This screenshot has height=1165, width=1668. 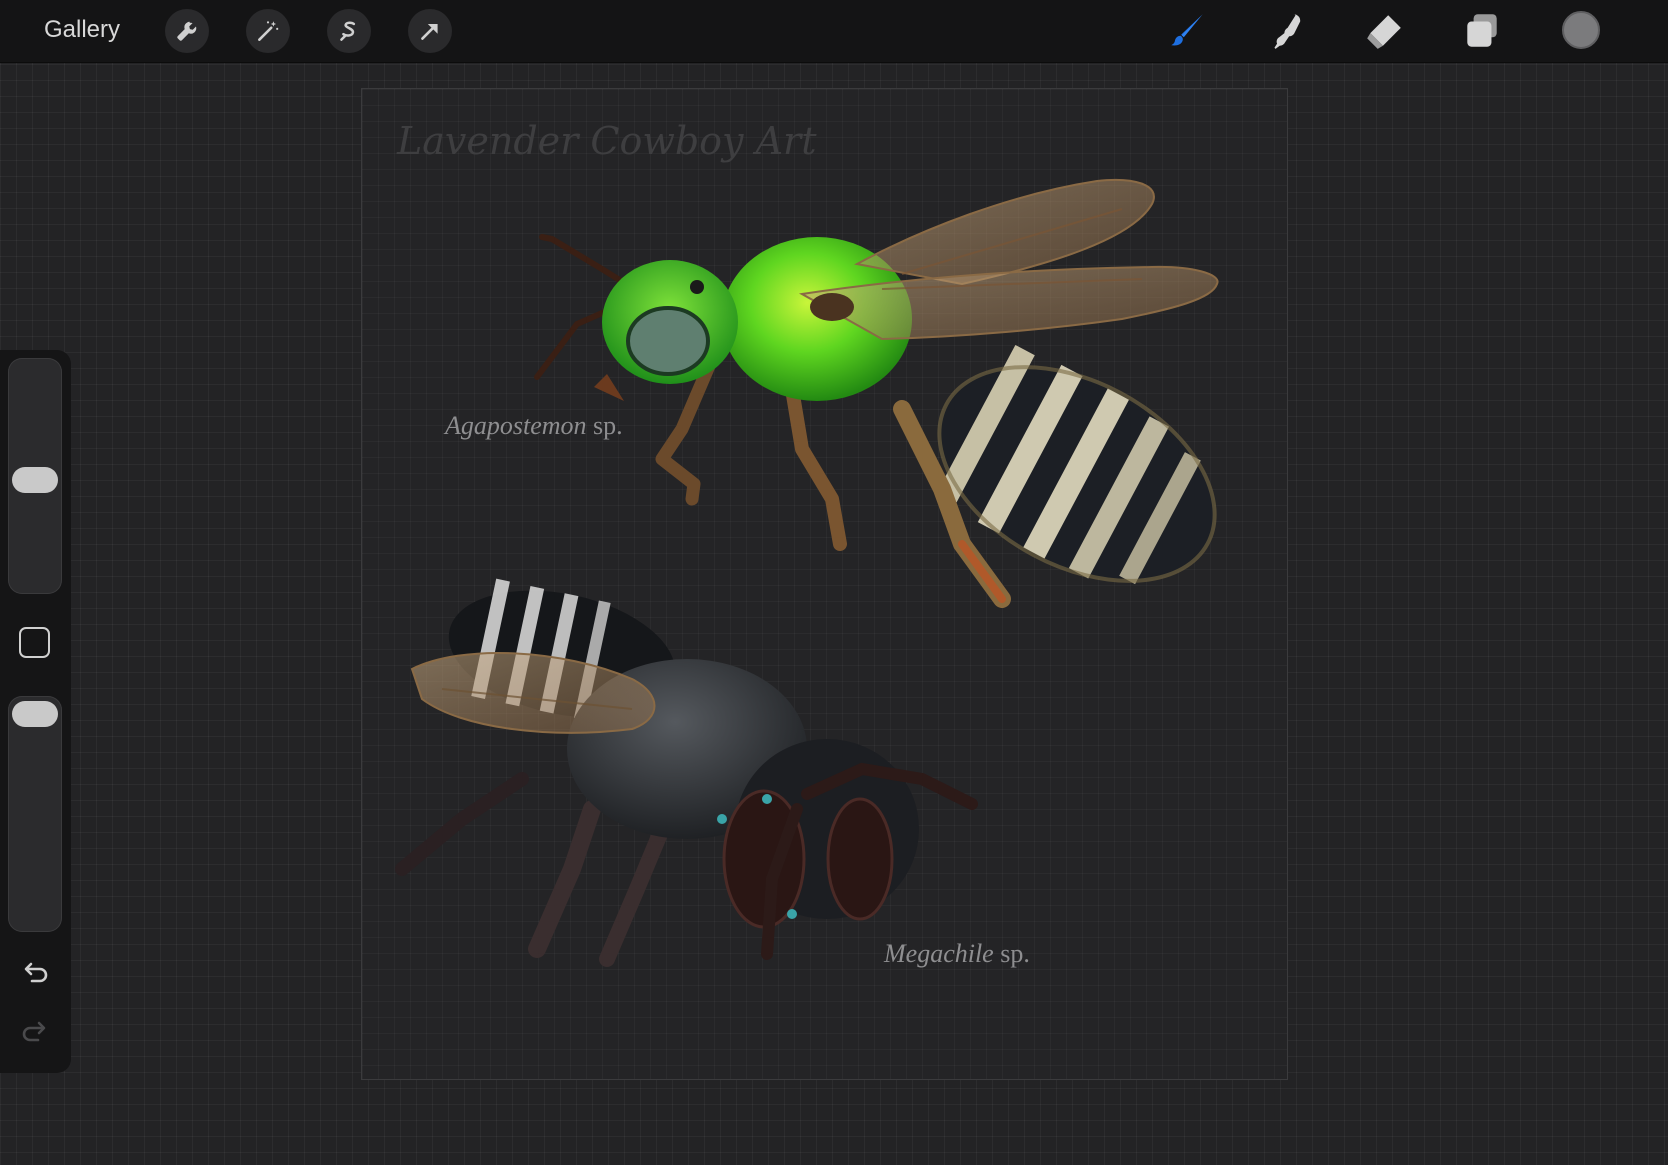 What do you see at coordinates (686, 772) in the screenshot?
I see `megachile-bee` at bounding box center [686, 772].